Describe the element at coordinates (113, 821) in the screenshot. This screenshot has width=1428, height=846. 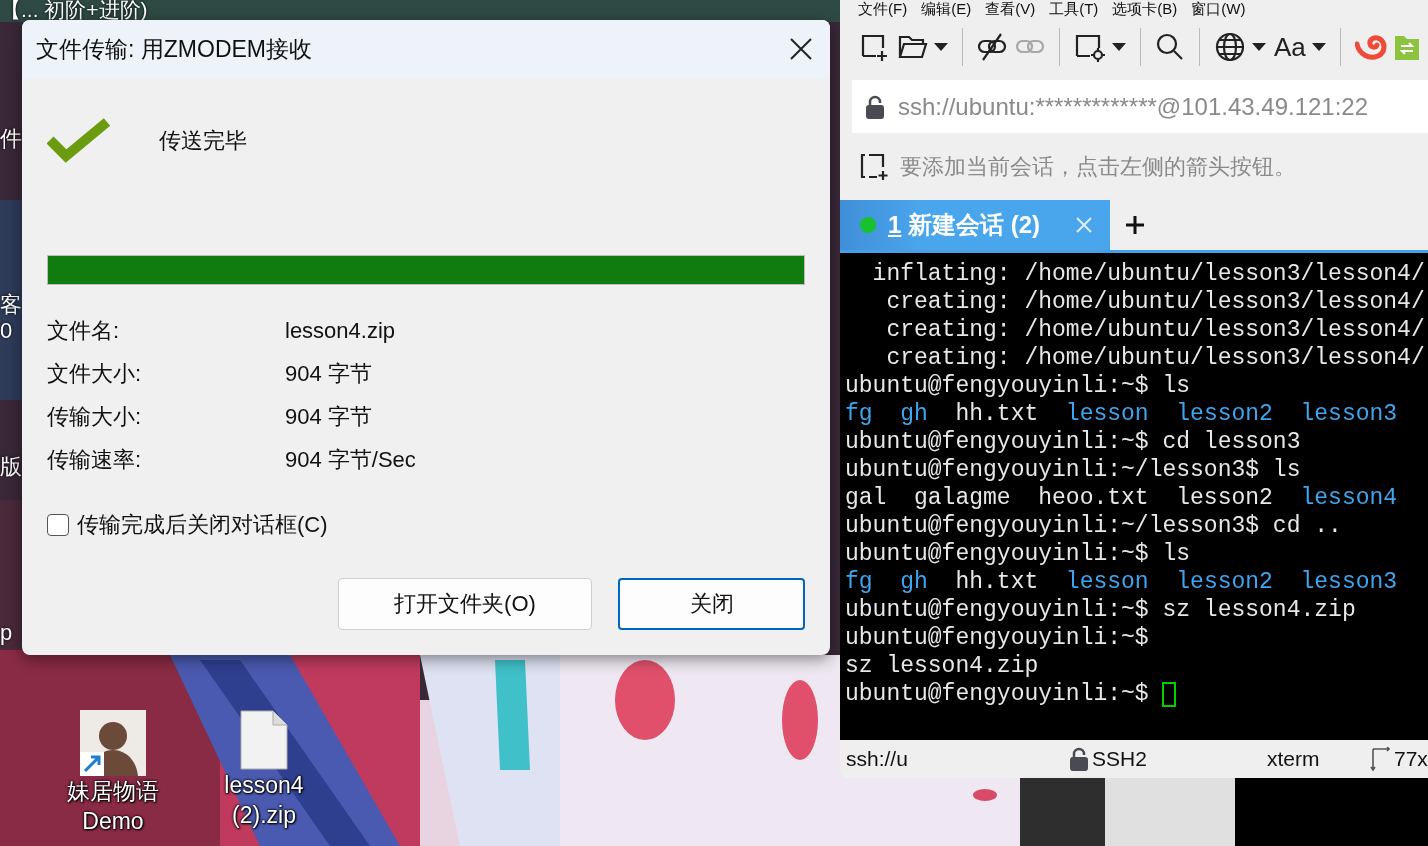
I see `desktop-icon-label: Demo` at that location.